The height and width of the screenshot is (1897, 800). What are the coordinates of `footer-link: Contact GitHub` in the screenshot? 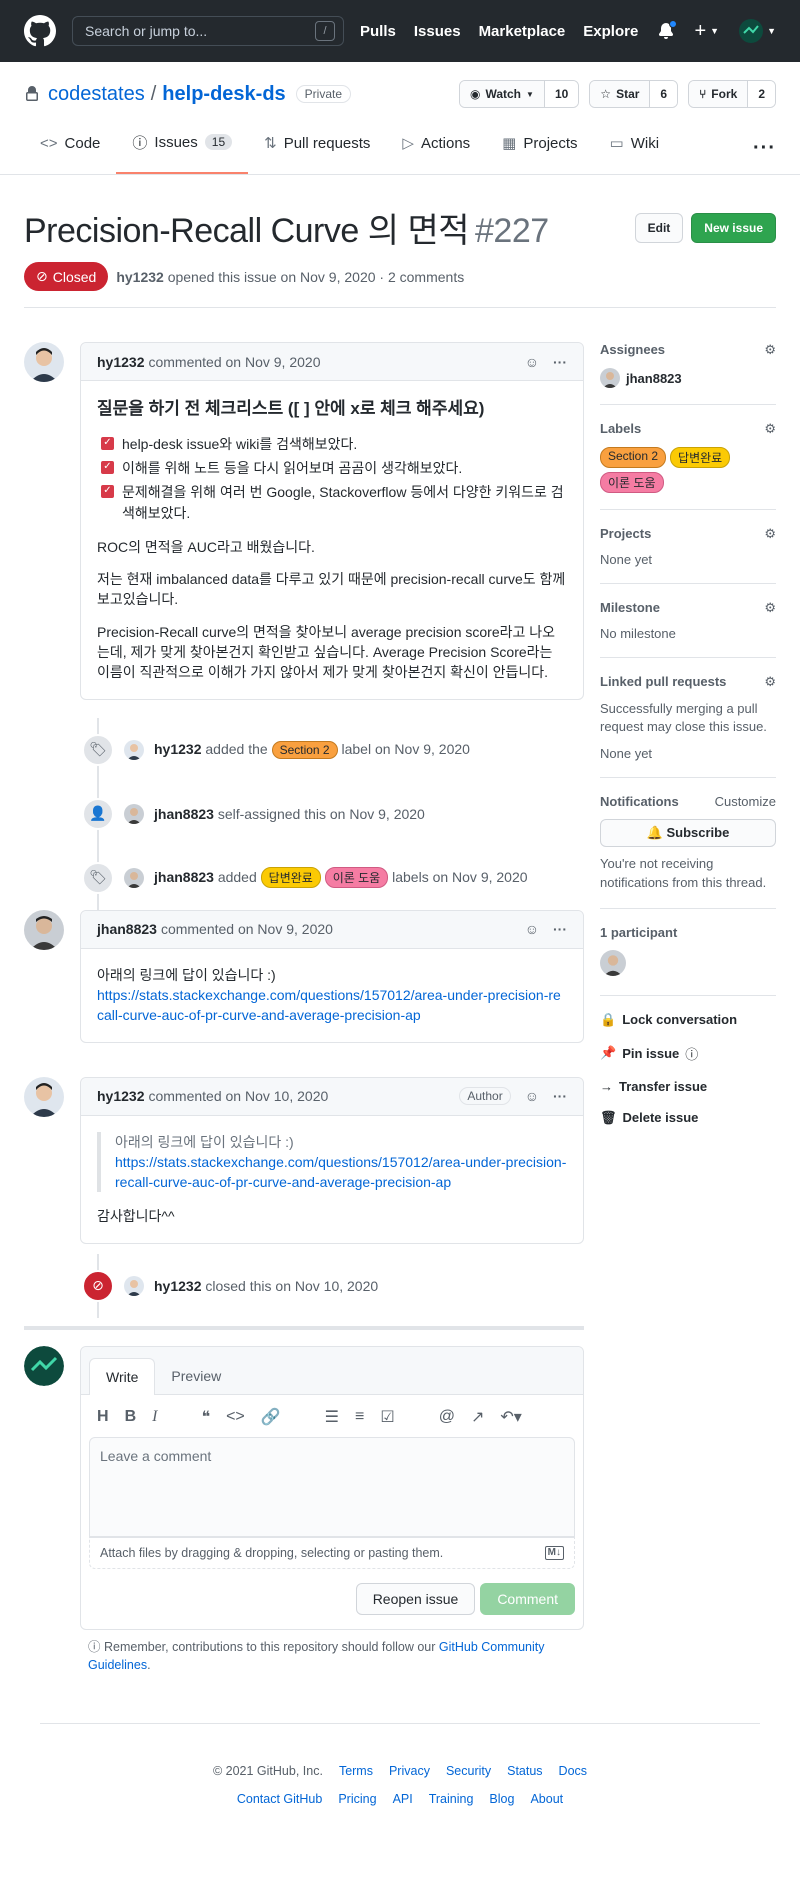 It's located at (279, 1799).